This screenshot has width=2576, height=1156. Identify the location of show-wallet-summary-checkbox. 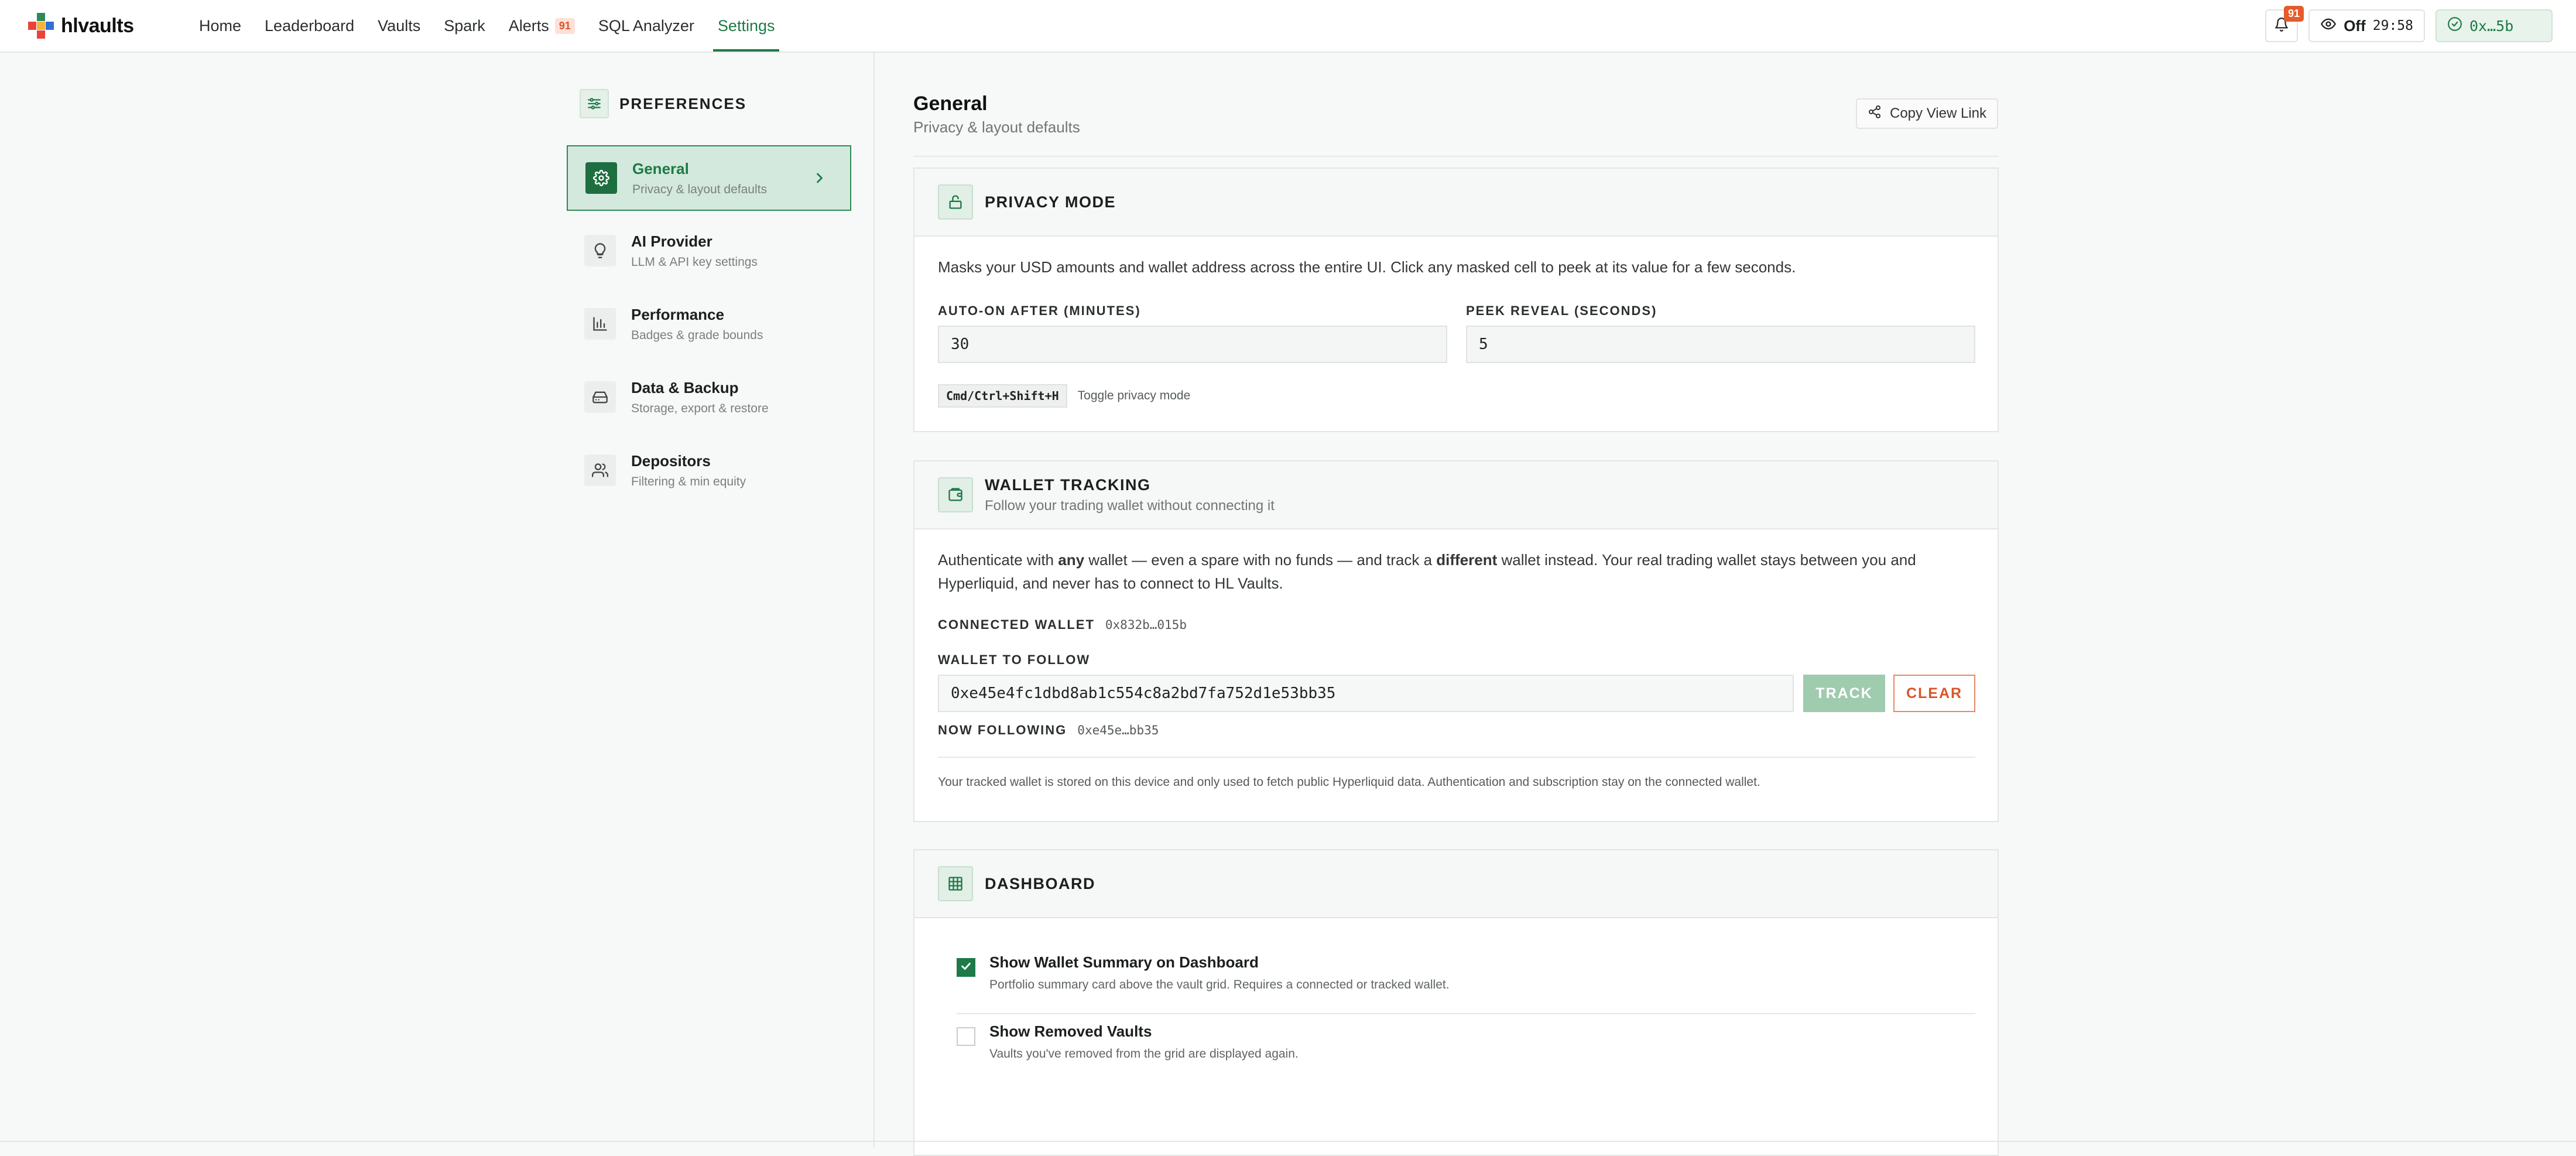
(966, 968).